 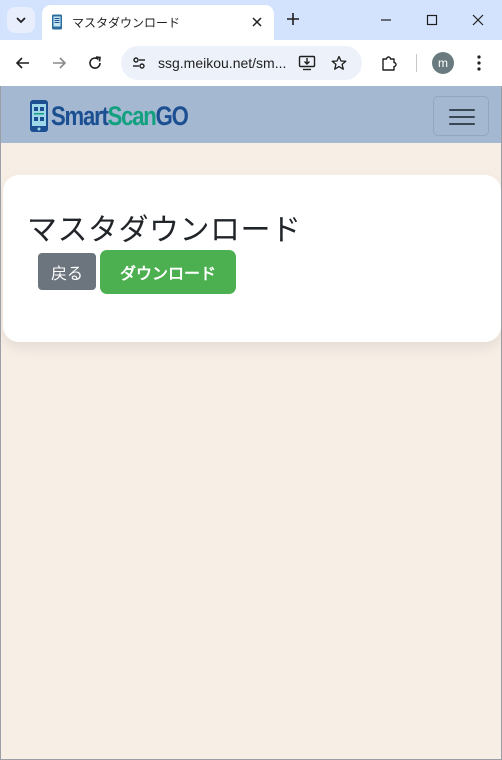 What do you see at coordinates (67, 271) in the screenshot?
I see `back-button: 戻る` at bounding box center [67, 271].